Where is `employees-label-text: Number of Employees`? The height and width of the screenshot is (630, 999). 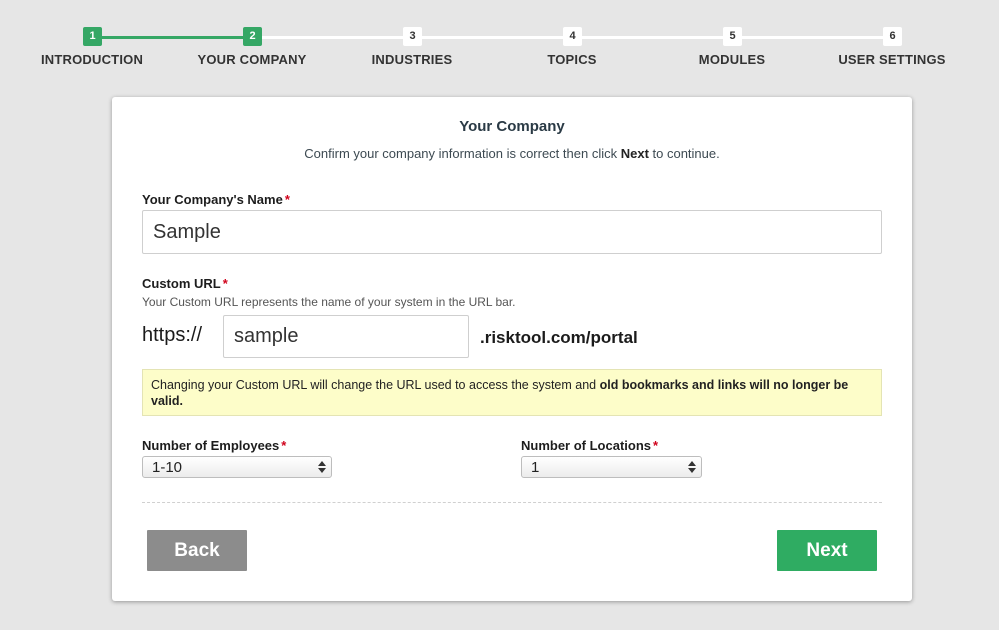
employees-label-text: Number of Employees is located at coordinates (211, 445).